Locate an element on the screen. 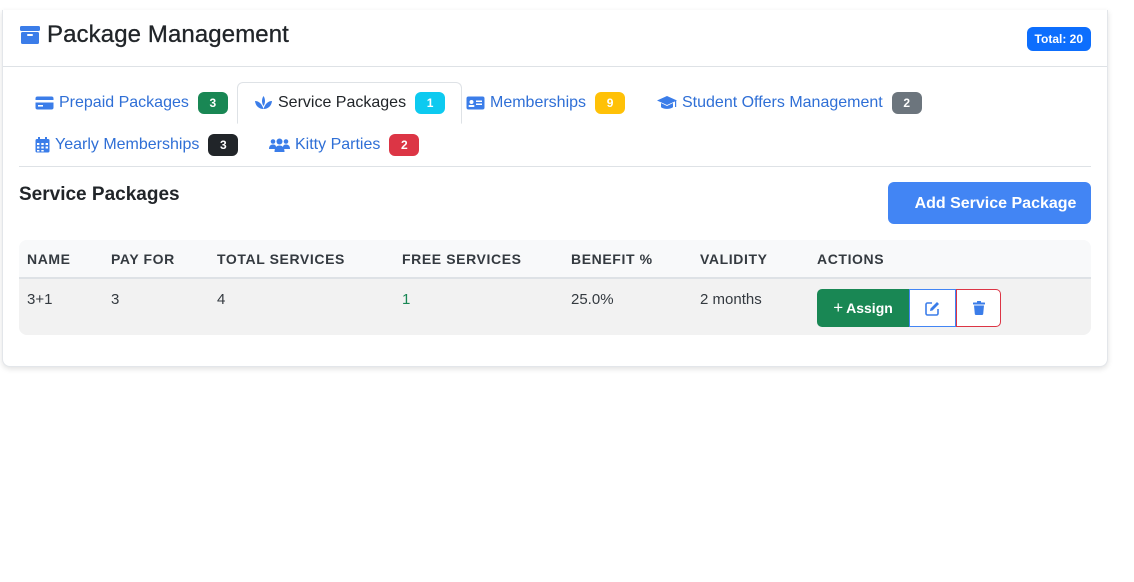  cell-free-services: 1 is located at coordinates (406, 299).